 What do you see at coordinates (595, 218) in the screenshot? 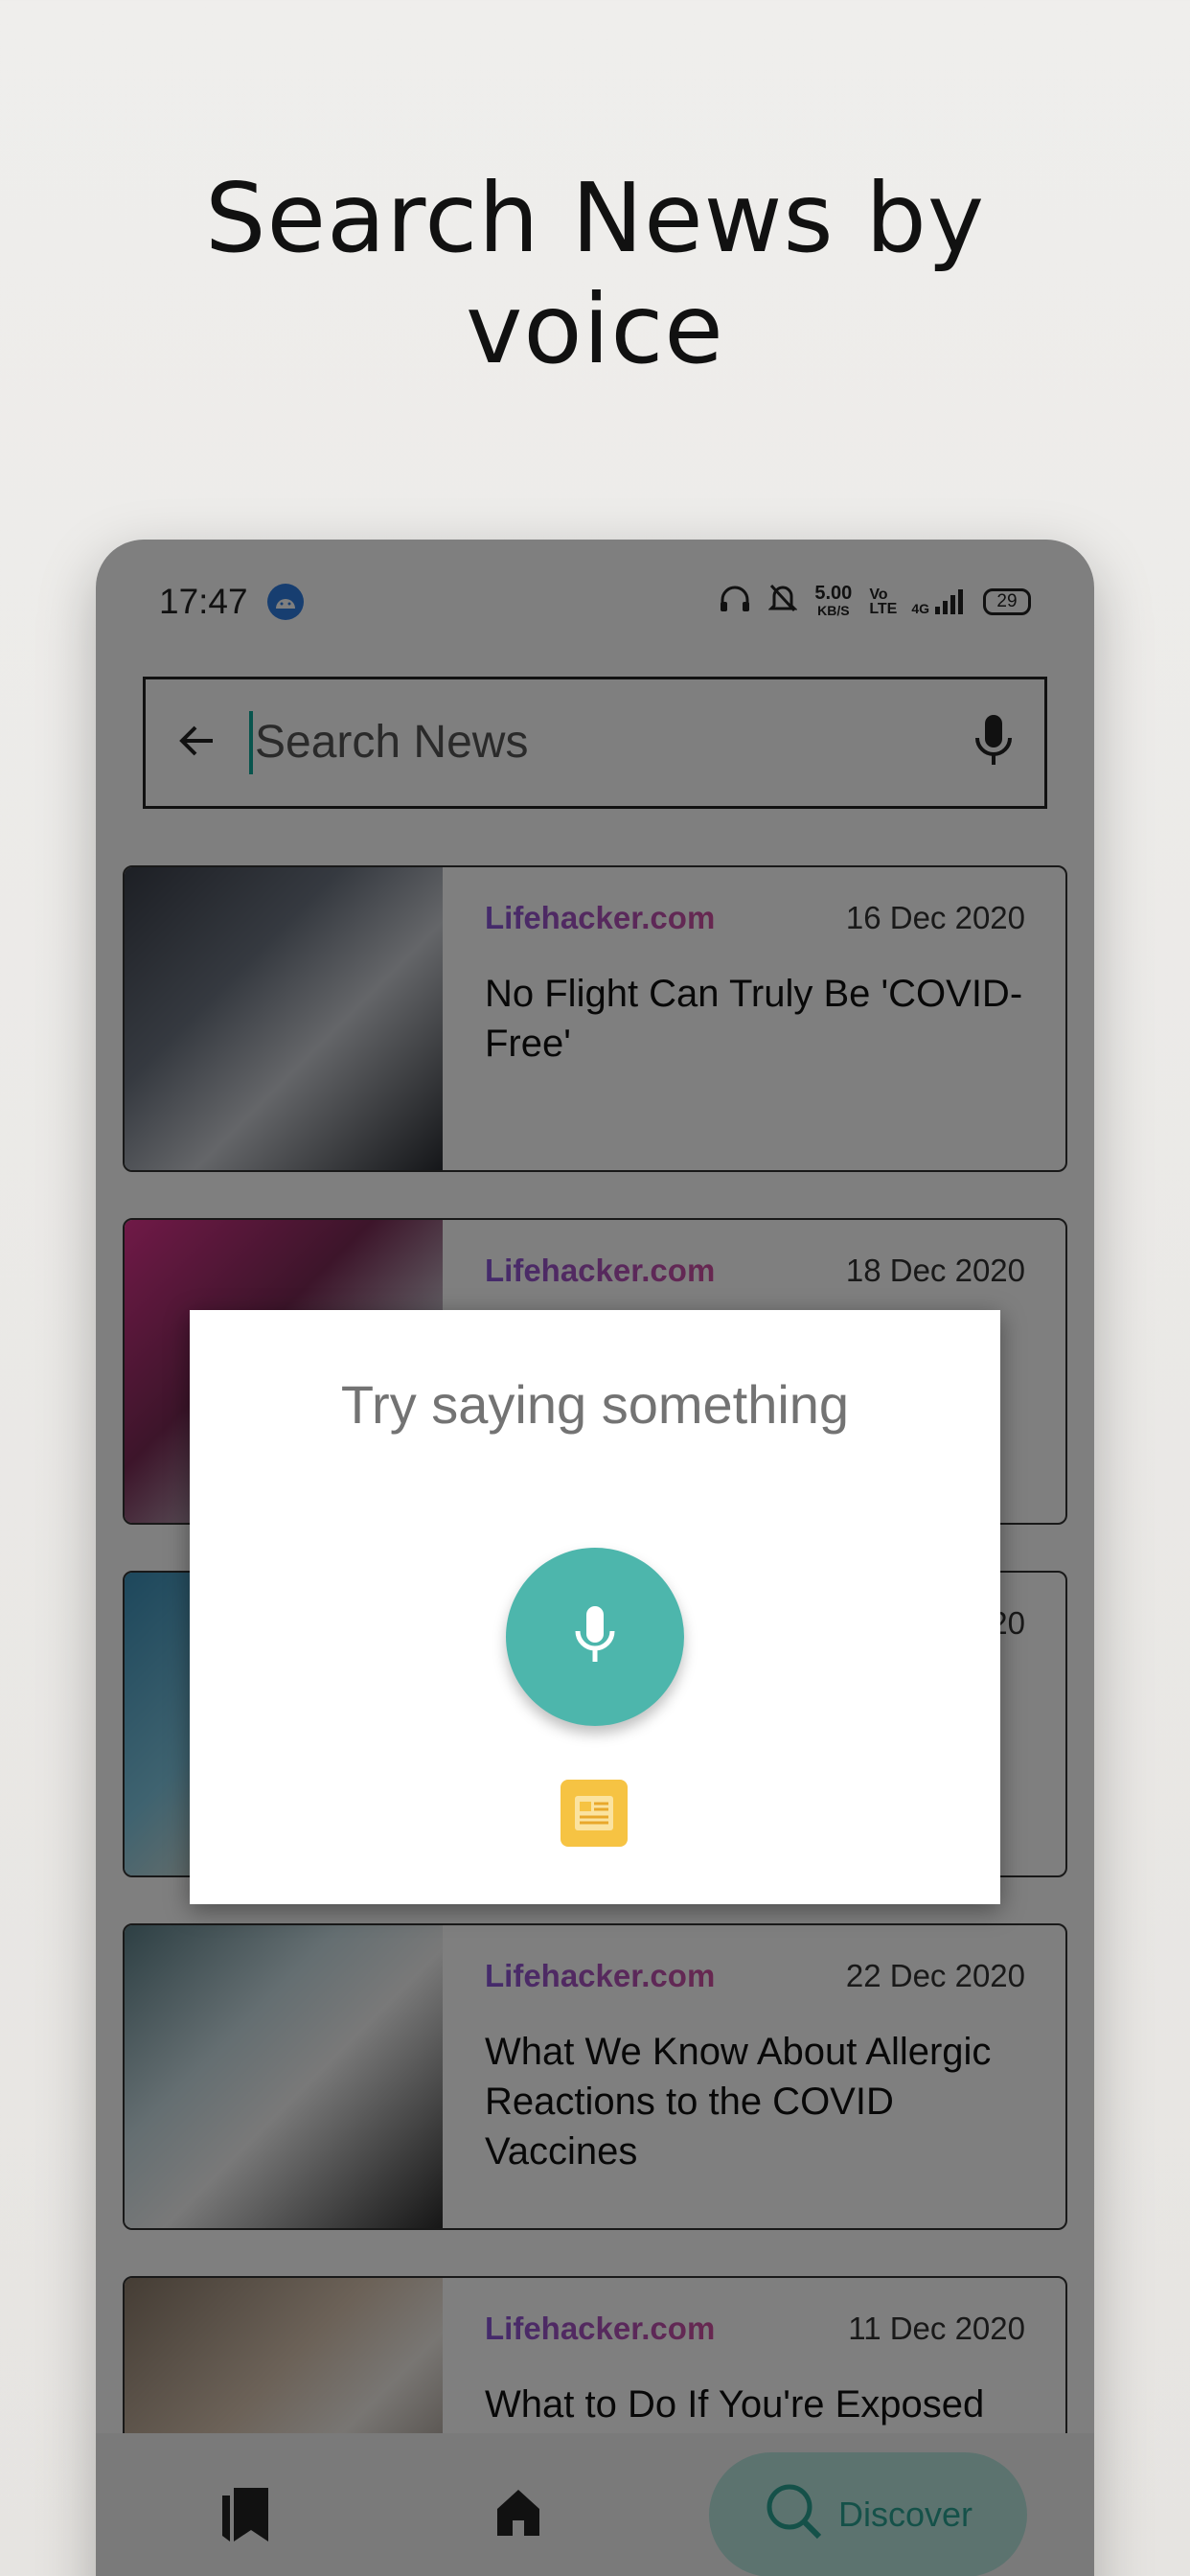
I see `headline-line-1: Search News by` at bounding box center [595, 218].